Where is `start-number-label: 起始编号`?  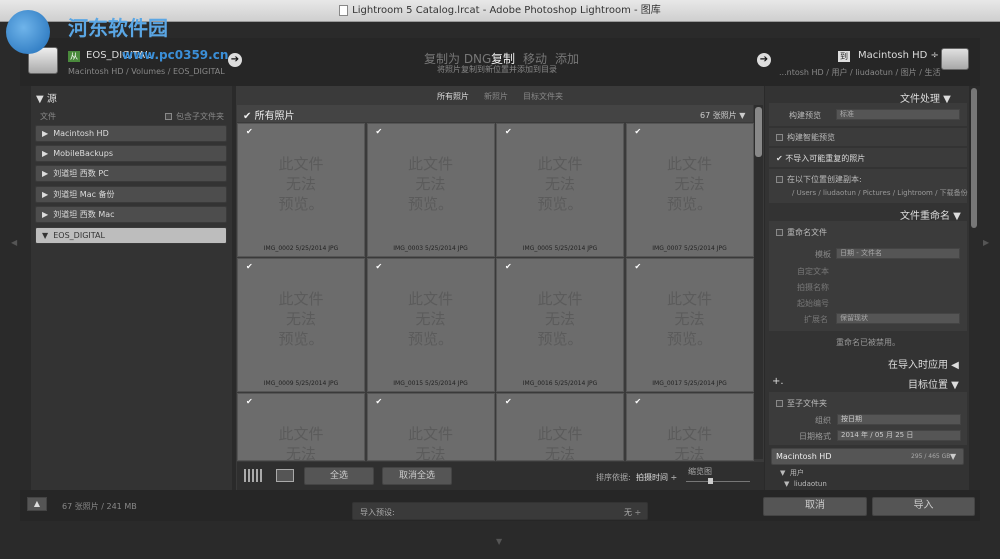
start-number-label: 起始编号 is located at coordinates (813, 303).